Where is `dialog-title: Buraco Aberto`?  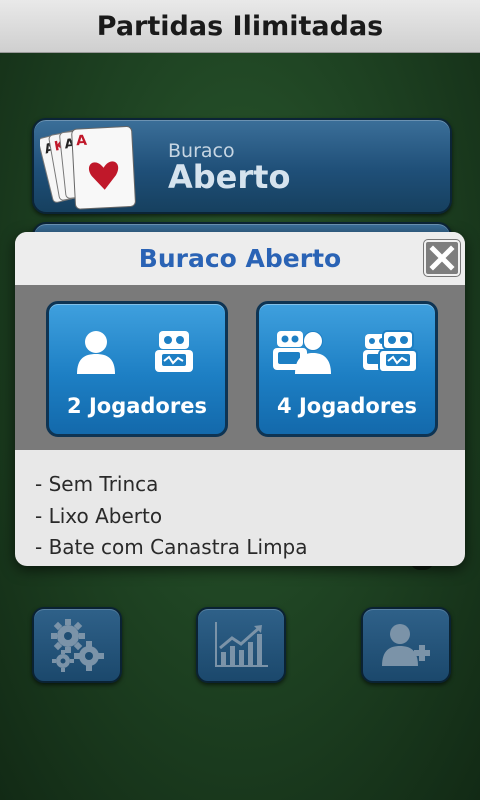 dialog-title: Buraco Aberto is located at coordinates (240, 258).